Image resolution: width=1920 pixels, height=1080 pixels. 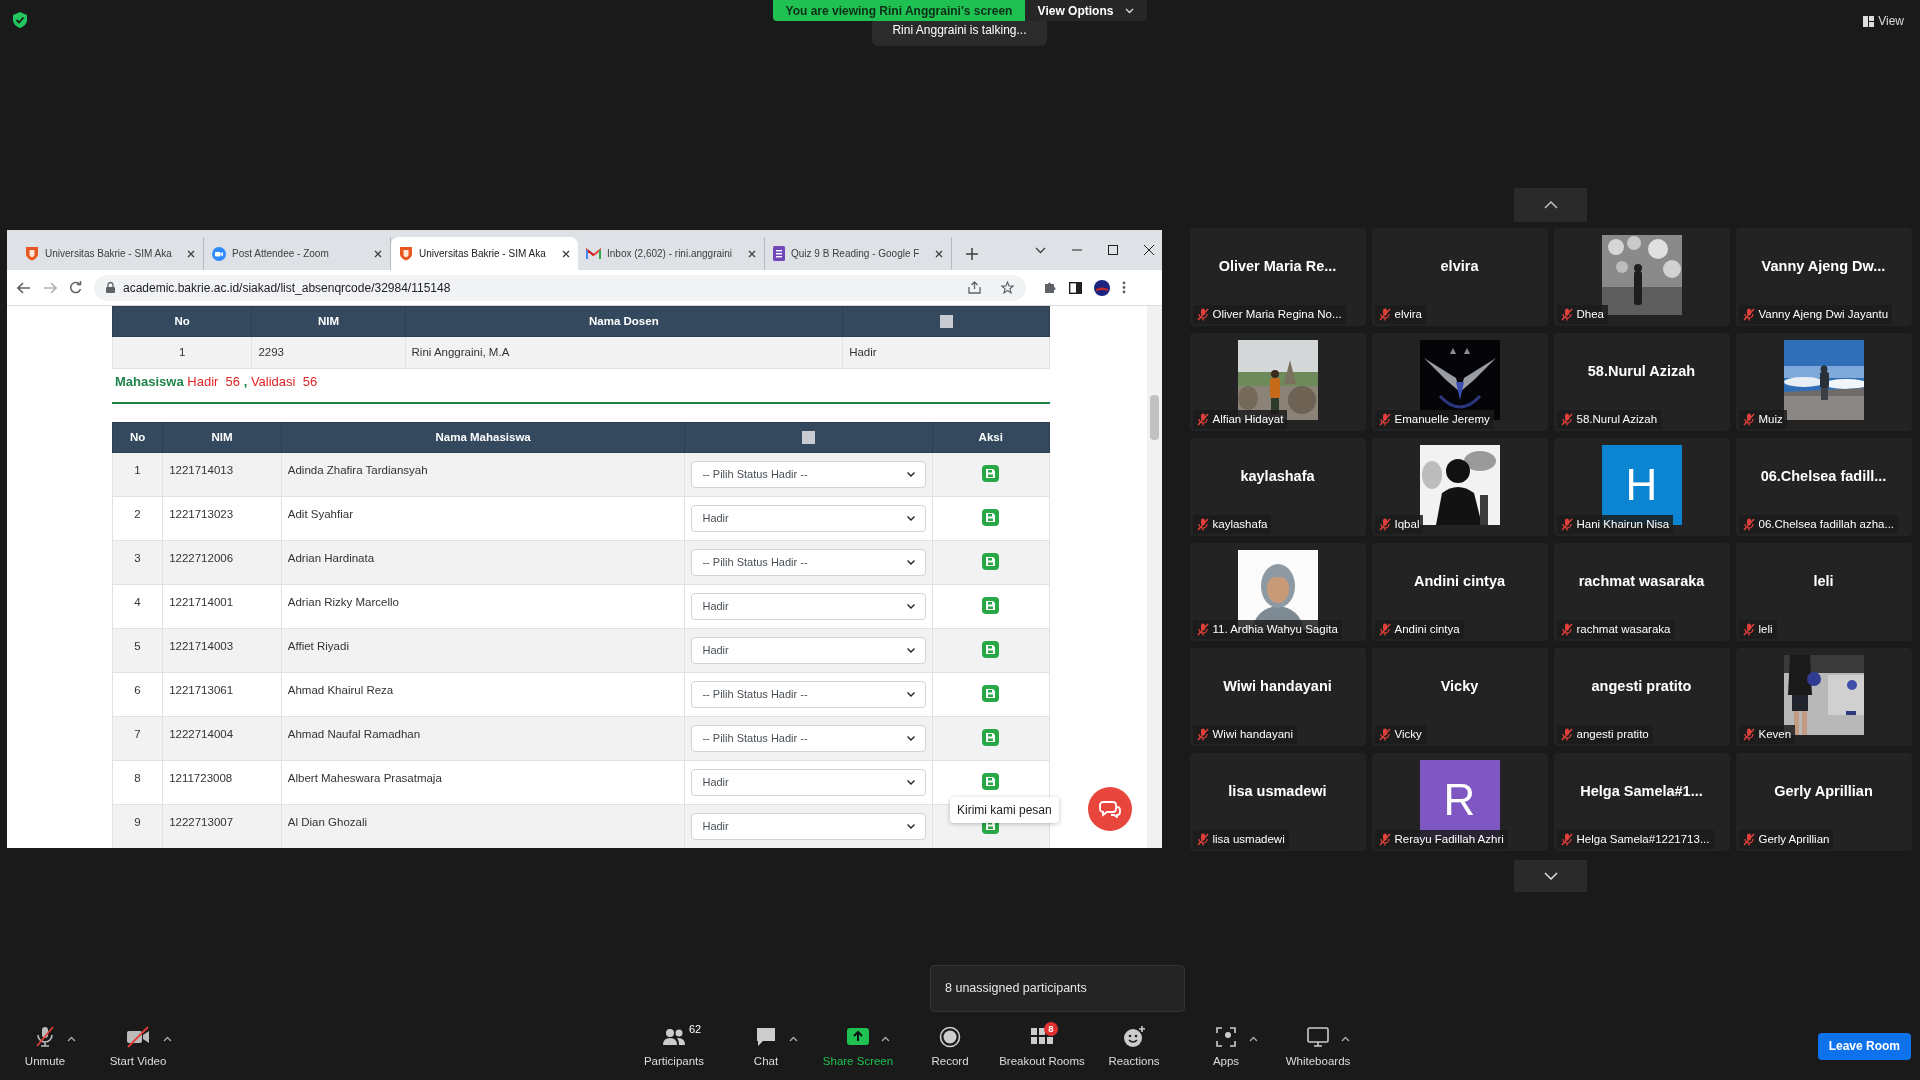 What do you see at coordinates (1459, 802) in the screenshot?
I see `participant-tile: R Rerayu Fadillah Azhri` at bounding box center [1459, 802].